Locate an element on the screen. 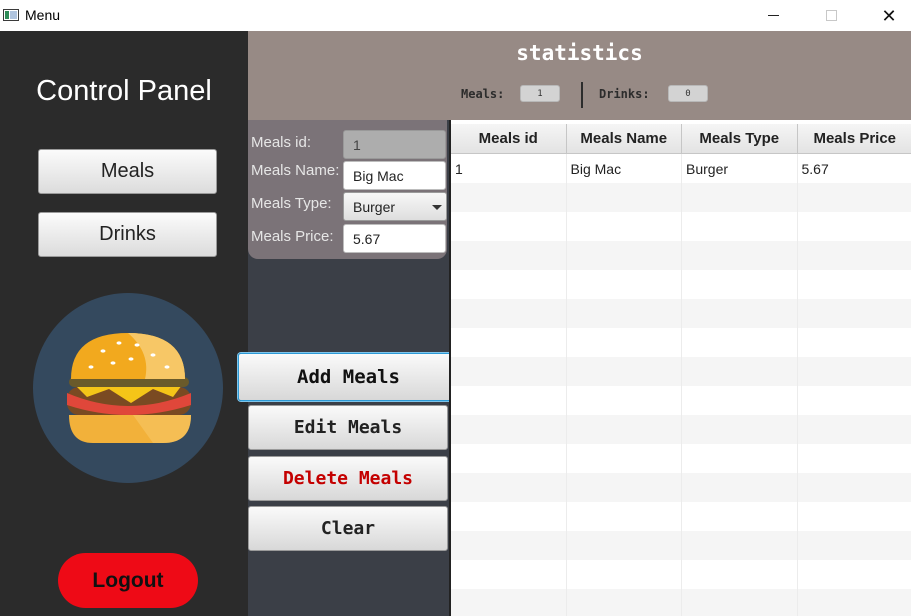 This screenshot has height=616, width=911. drinks-count-label: Drinks: is located at coordinates (624, 94).